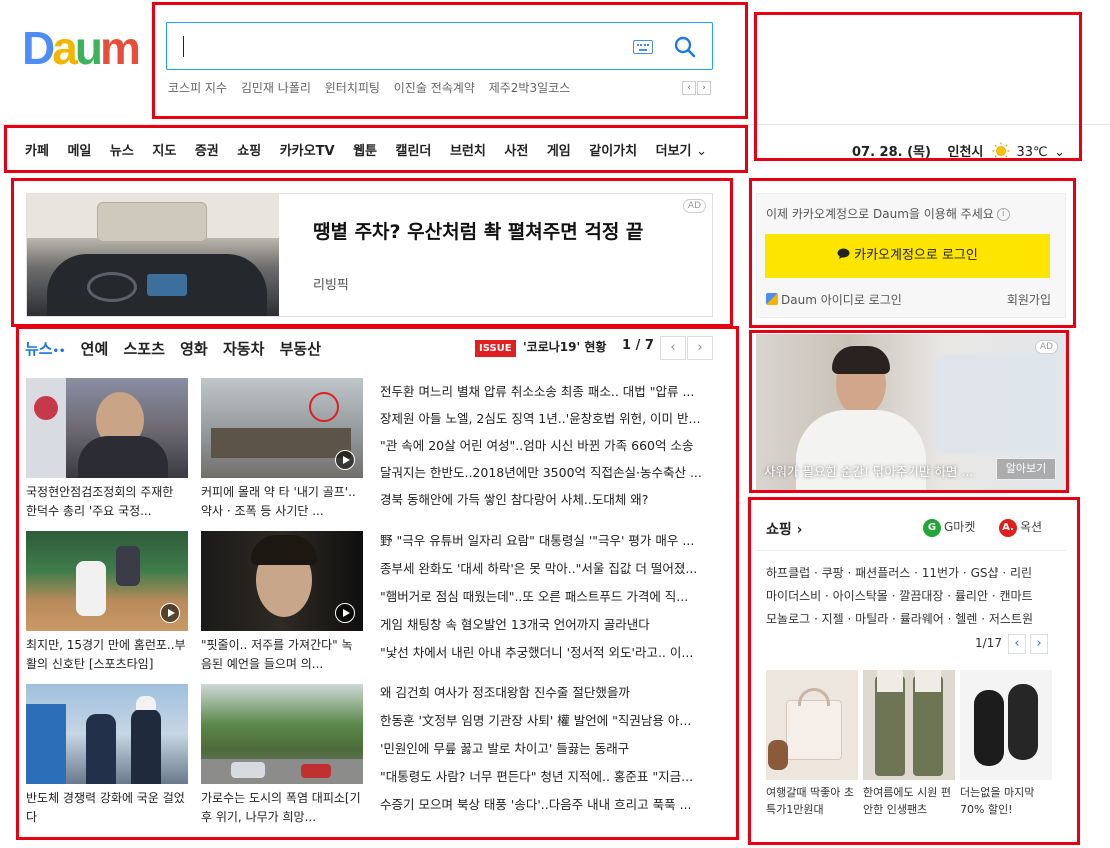 This screenshot has width=1110, height=848. What do you see at coordinates (194, 348) in the screenshot?
I see `tab-movie: 영화` at bounding box center [194, 348].